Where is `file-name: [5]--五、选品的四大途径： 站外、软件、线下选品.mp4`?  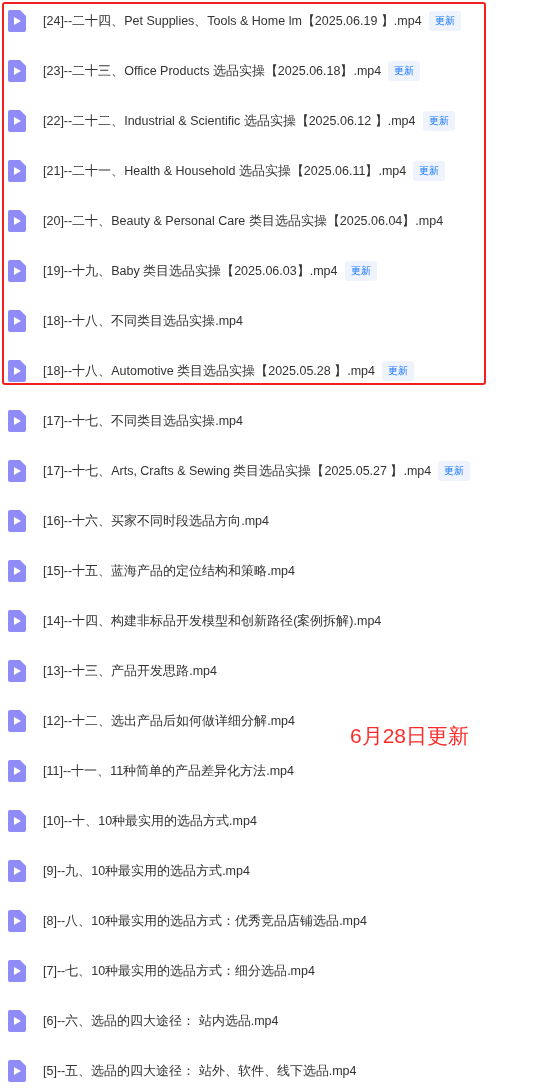 file-name: [5]--五、选品的四大途径： 站外、软件、线下选品.mp4 is located at coordinates (200, 1071).